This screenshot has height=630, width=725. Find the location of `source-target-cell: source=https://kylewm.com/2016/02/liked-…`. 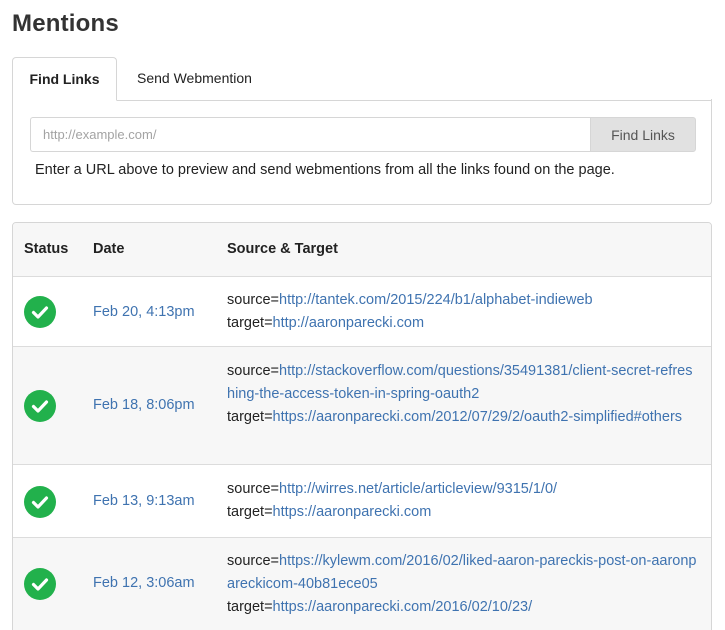

source-target-cell: source=https://kylewm.com/2016/02/liked-… is located at coordinates (462, 584).